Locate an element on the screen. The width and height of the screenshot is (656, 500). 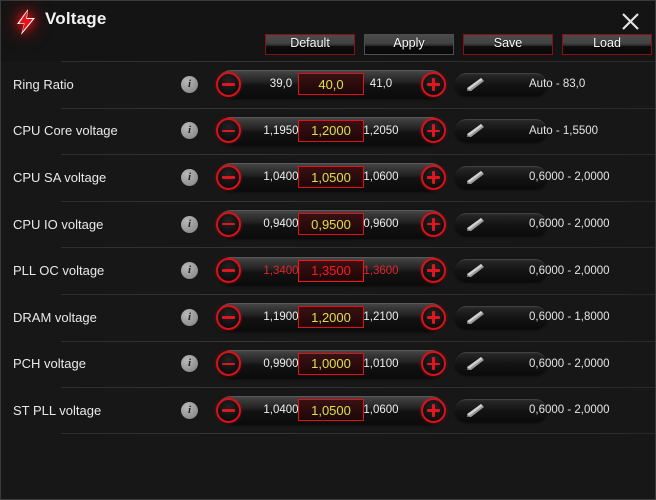
value-stepper: 1,1950 1,2000 1,2050 is located at coordinates (331, 130).